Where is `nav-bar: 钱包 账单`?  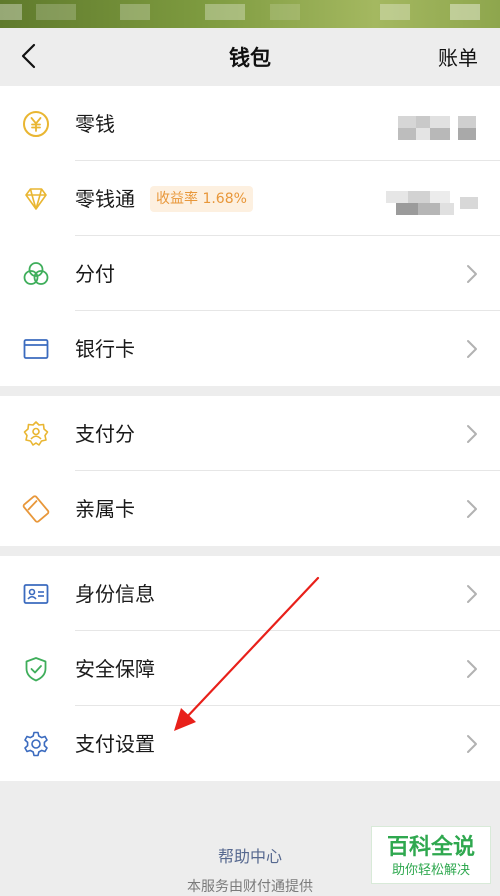
nav-bar: 钱包 账单 is located at coordinates (250, 56).